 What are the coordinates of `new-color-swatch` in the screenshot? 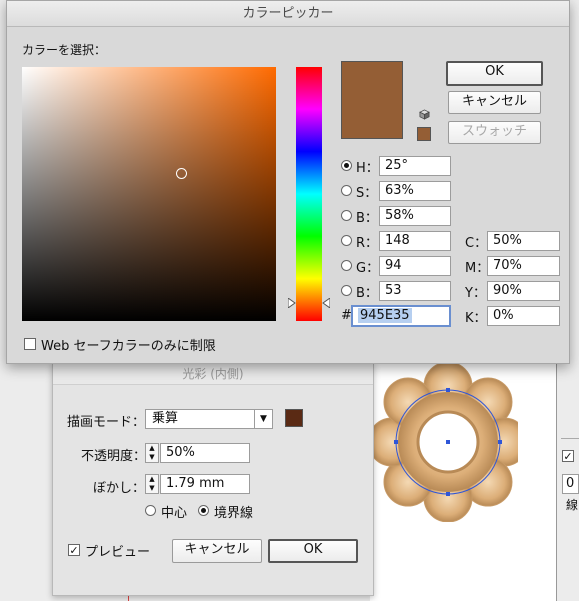 It's located at (372, 100).